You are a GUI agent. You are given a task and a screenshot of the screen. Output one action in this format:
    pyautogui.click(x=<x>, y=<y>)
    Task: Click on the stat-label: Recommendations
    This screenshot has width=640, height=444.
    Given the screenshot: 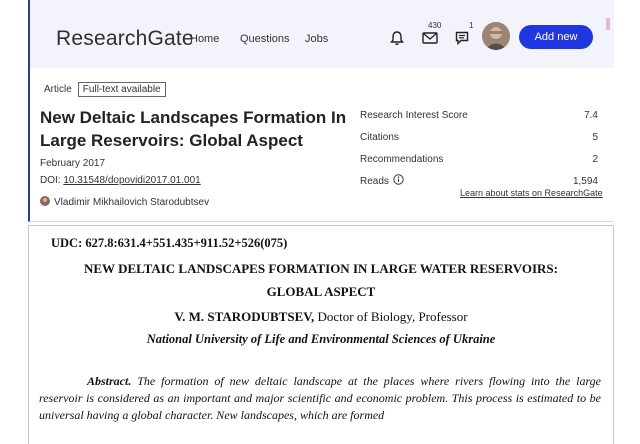 What is the action you would take?
    pyautogui.click(x=402, y=159)
    